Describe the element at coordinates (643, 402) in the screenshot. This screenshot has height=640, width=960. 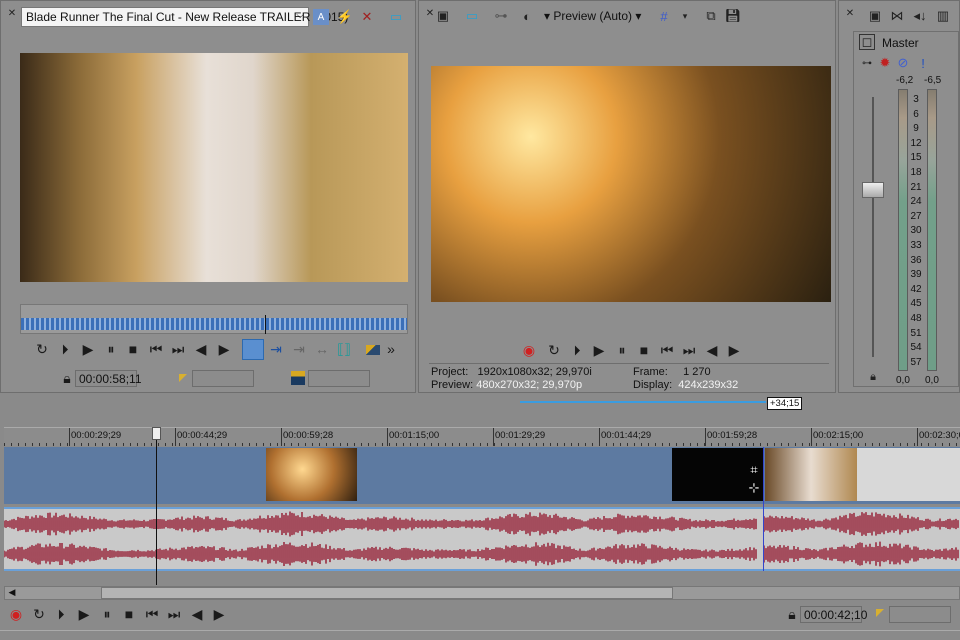
I see `selection-bar` at that location.